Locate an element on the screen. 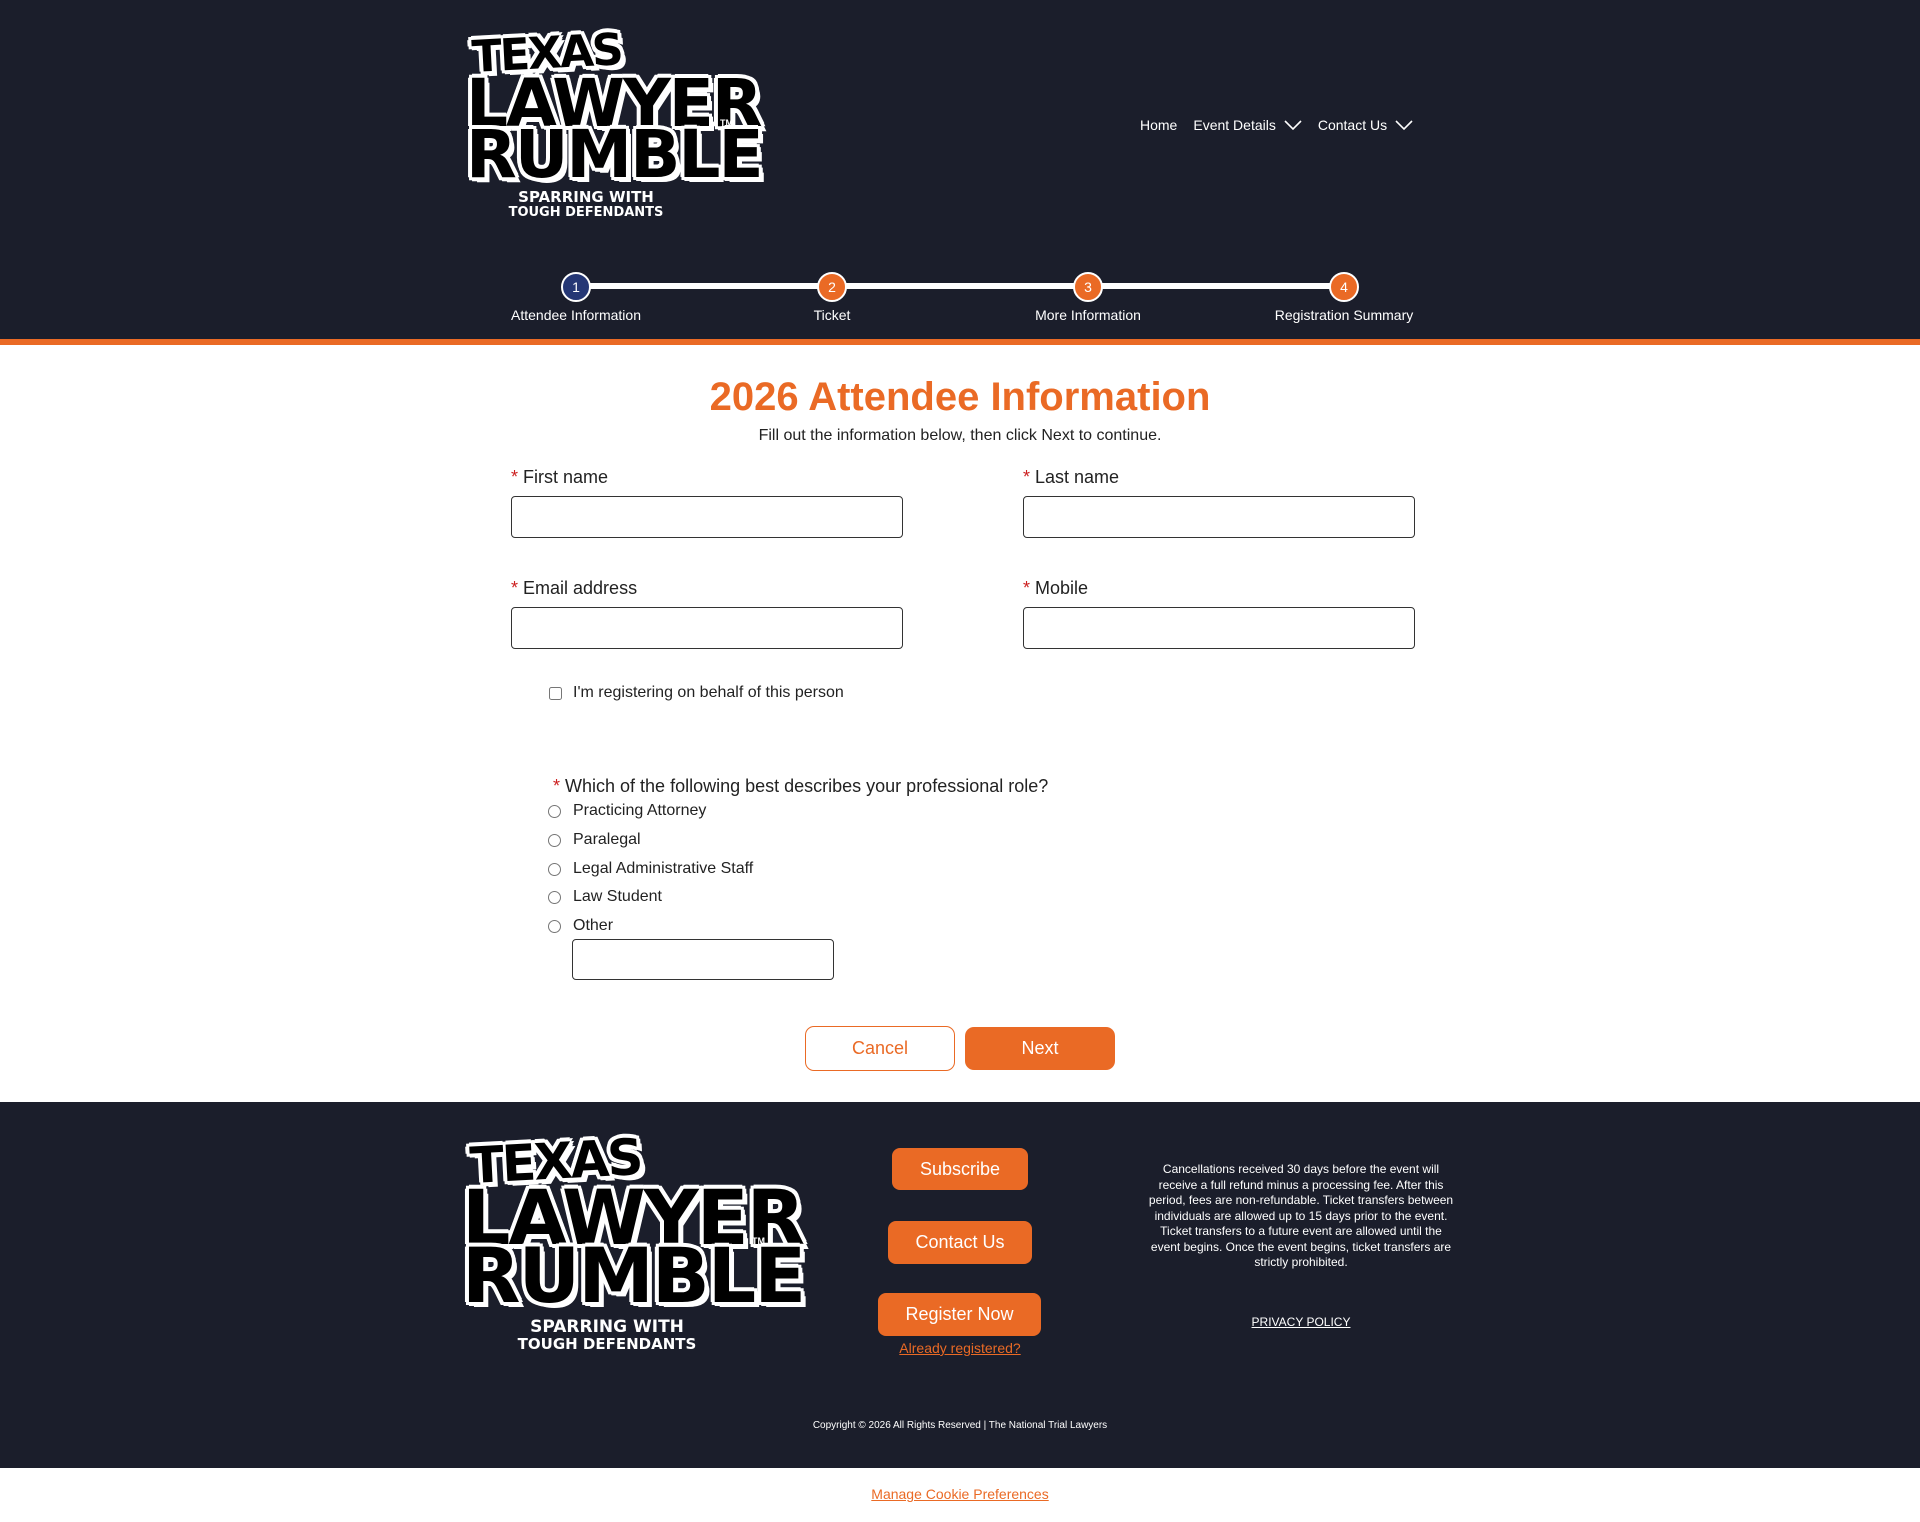  role-option-label: Law Student is located at coordinates (617, 896).